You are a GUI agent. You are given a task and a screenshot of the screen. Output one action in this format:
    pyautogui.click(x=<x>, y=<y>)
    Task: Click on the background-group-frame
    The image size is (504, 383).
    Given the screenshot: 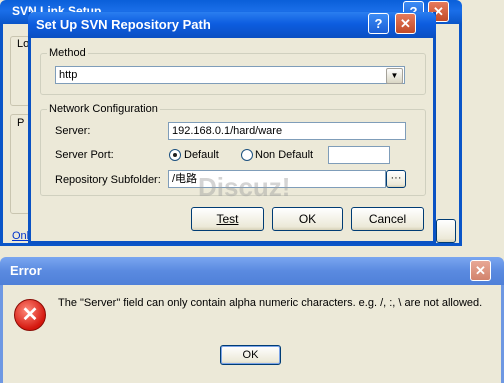 What is the action you would take?
    pyautogui.click(x=20, y=164)
    